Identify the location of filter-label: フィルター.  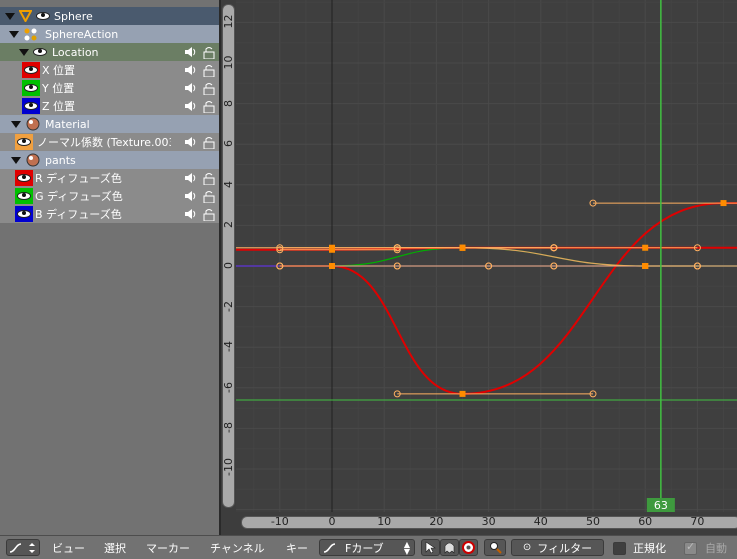
(565, 548).